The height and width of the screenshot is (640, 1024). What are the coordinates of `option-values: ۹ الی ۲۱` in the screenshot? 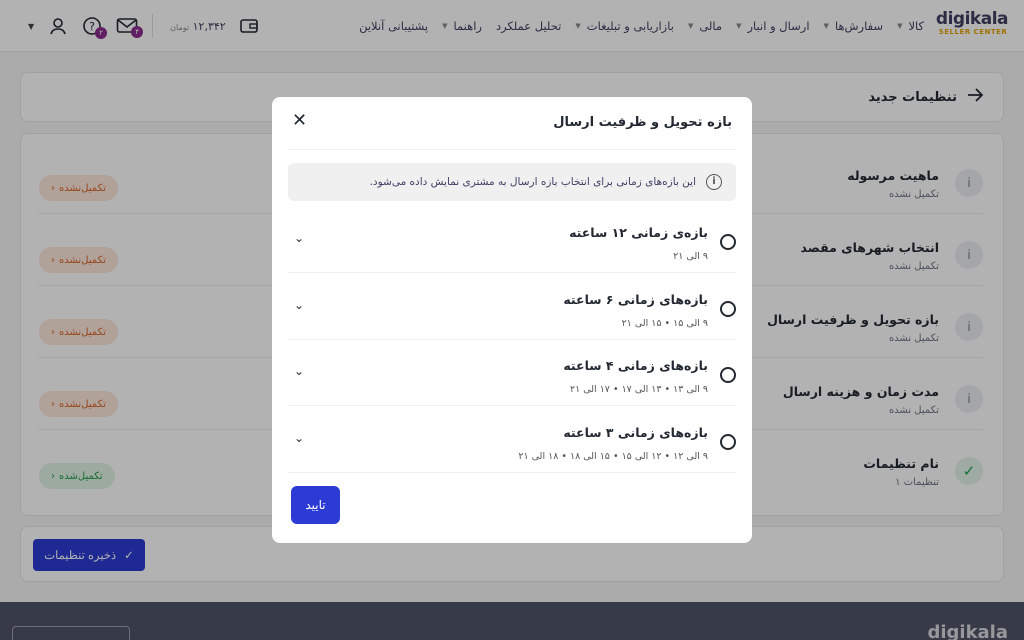 It's located at (690, 256).